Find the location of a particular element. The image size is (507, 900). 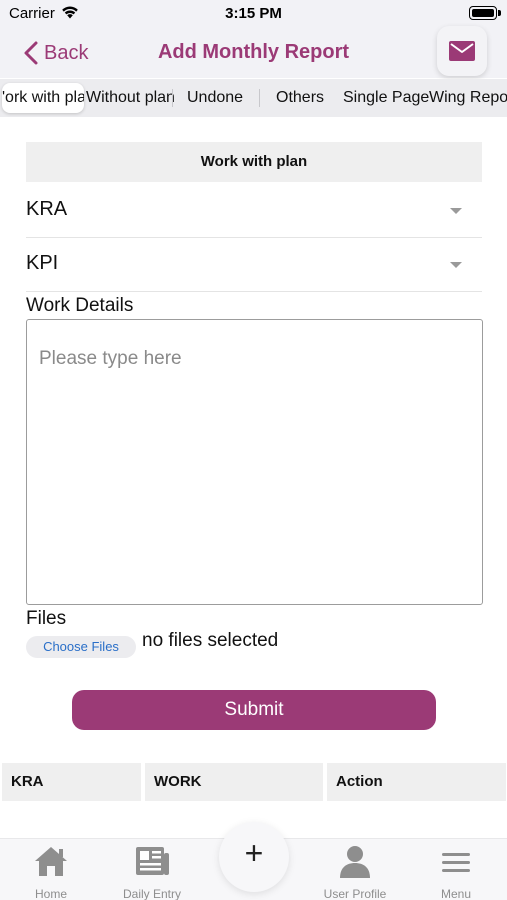

kpi-label: KPI is located at coordinates (42, 263).